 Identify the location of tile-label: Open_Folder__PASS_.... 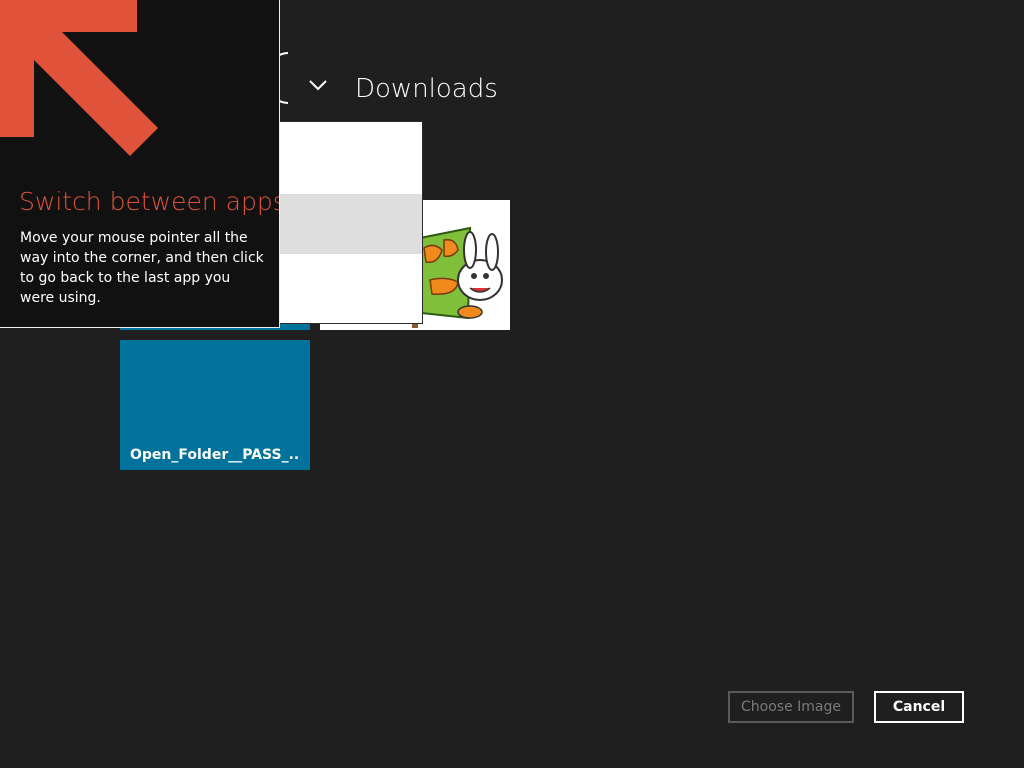
(215, 455).